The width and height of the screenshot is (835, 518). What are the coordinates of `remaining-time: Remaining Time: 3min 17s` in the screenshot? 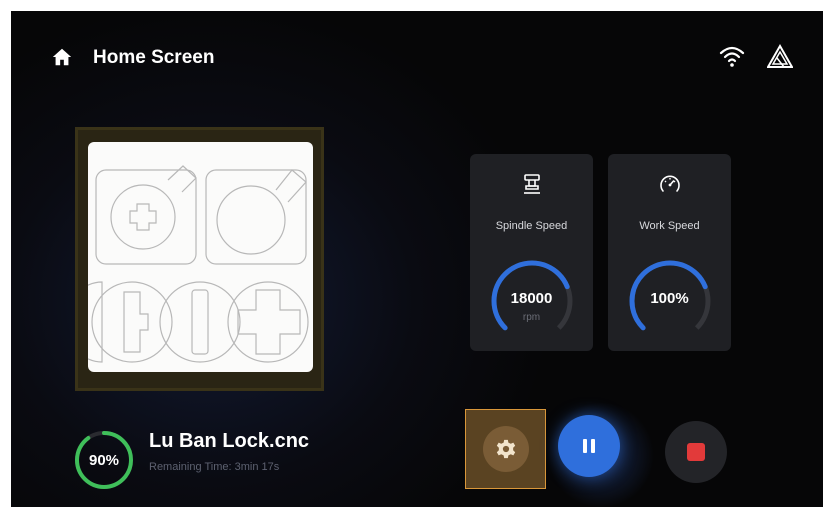 It's located at (214, 467).